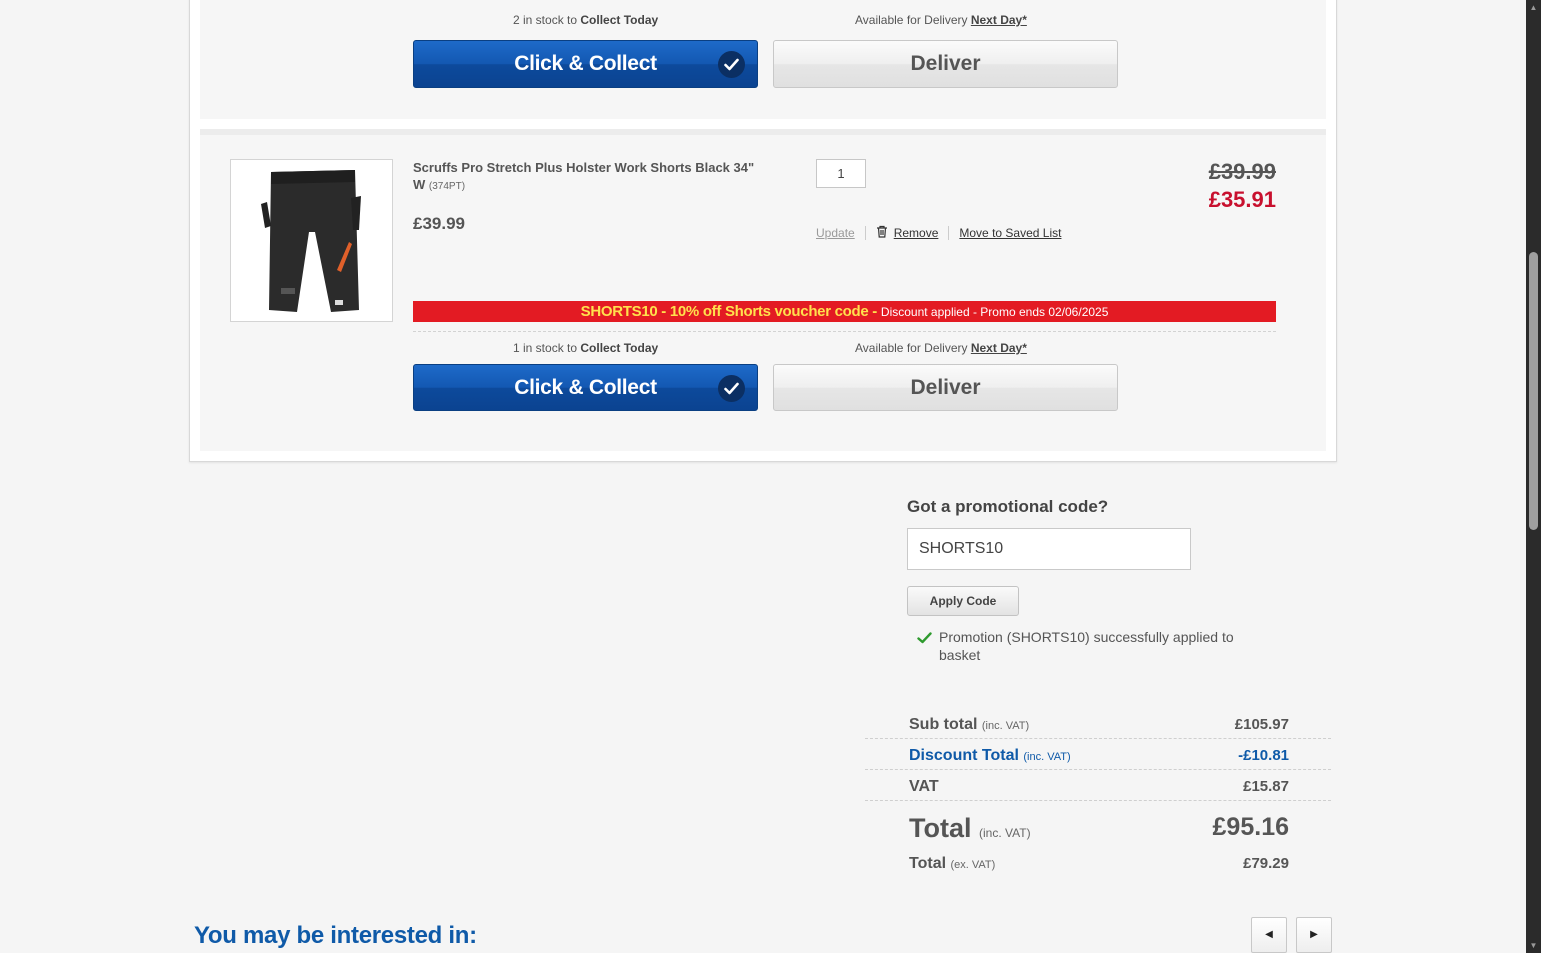 The width and height of the screenshot is (1541, 953). I want to click on subtotal-value: £105.97, so click(1261, 724).